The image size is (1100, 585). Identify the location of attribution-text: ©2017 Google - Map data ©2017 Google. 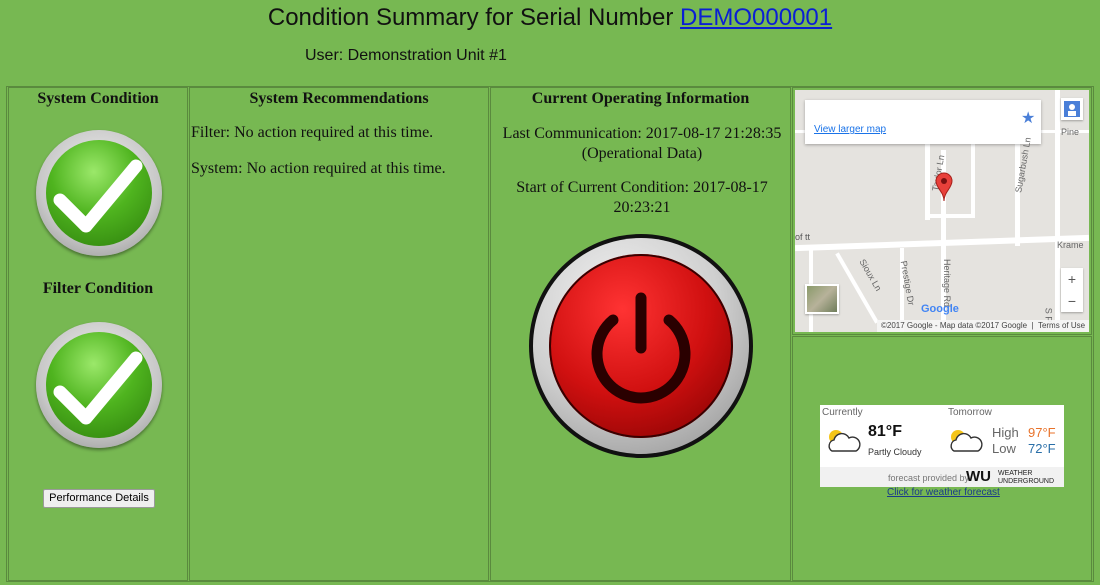
(954, 325).